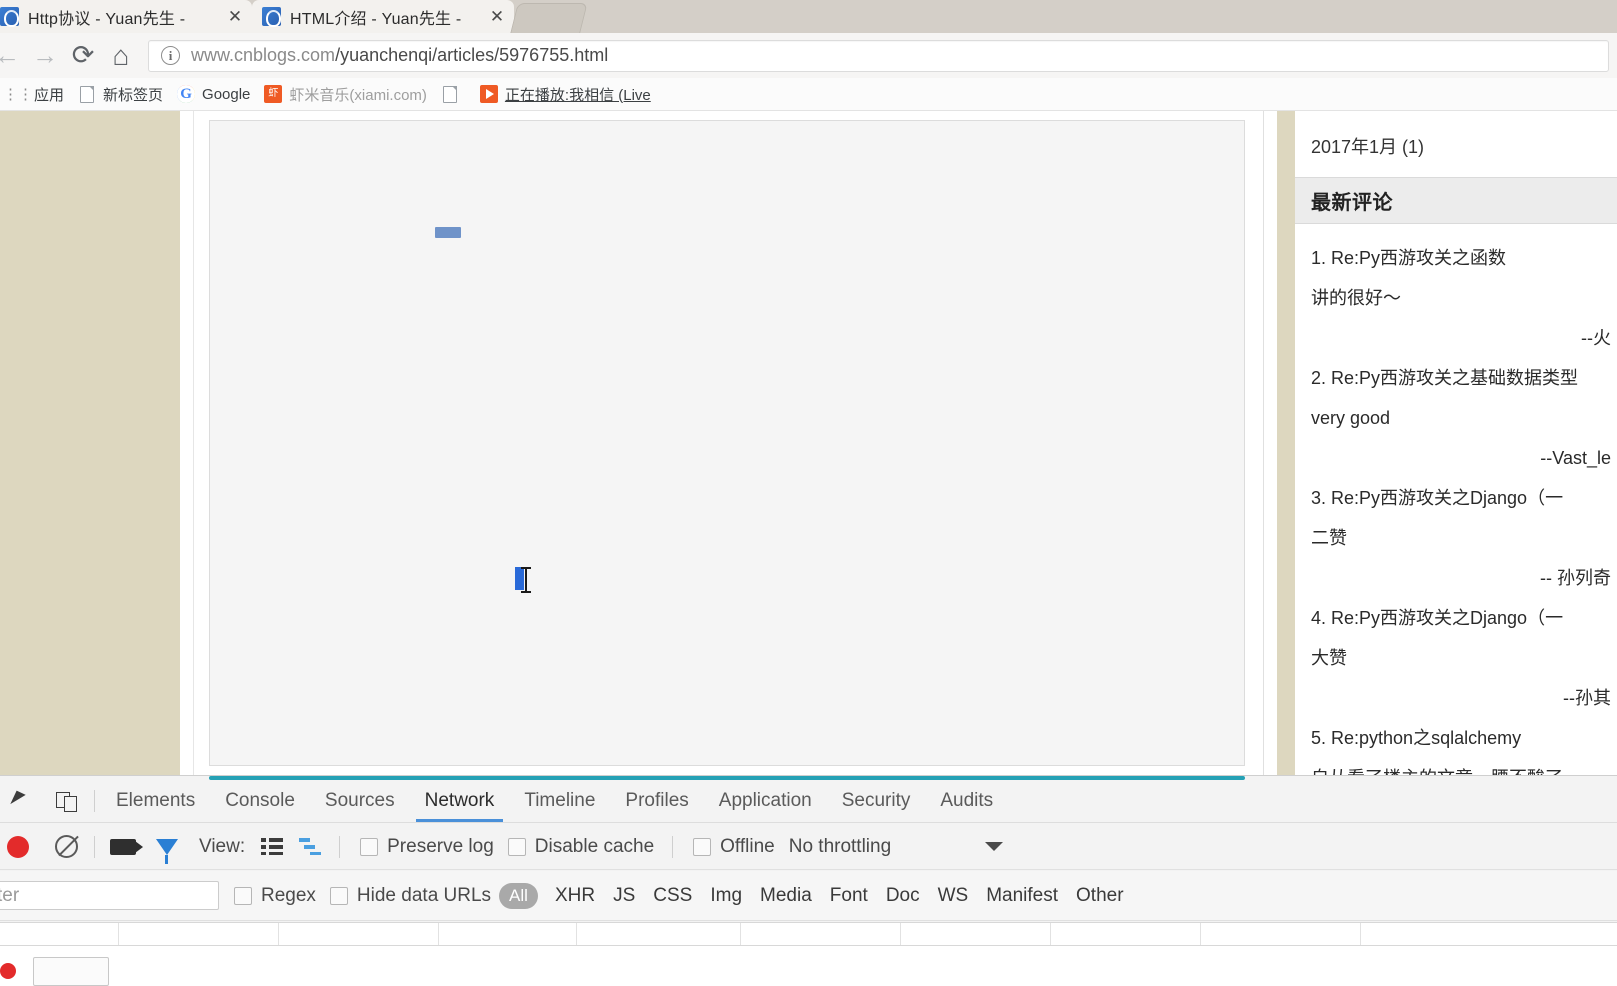 The height and width of the screenshot is (986, 1617). Describe the element at coordinates (1456, 200) in the screenshot. I see `recent-comments-heading: 最新评论` at that location.